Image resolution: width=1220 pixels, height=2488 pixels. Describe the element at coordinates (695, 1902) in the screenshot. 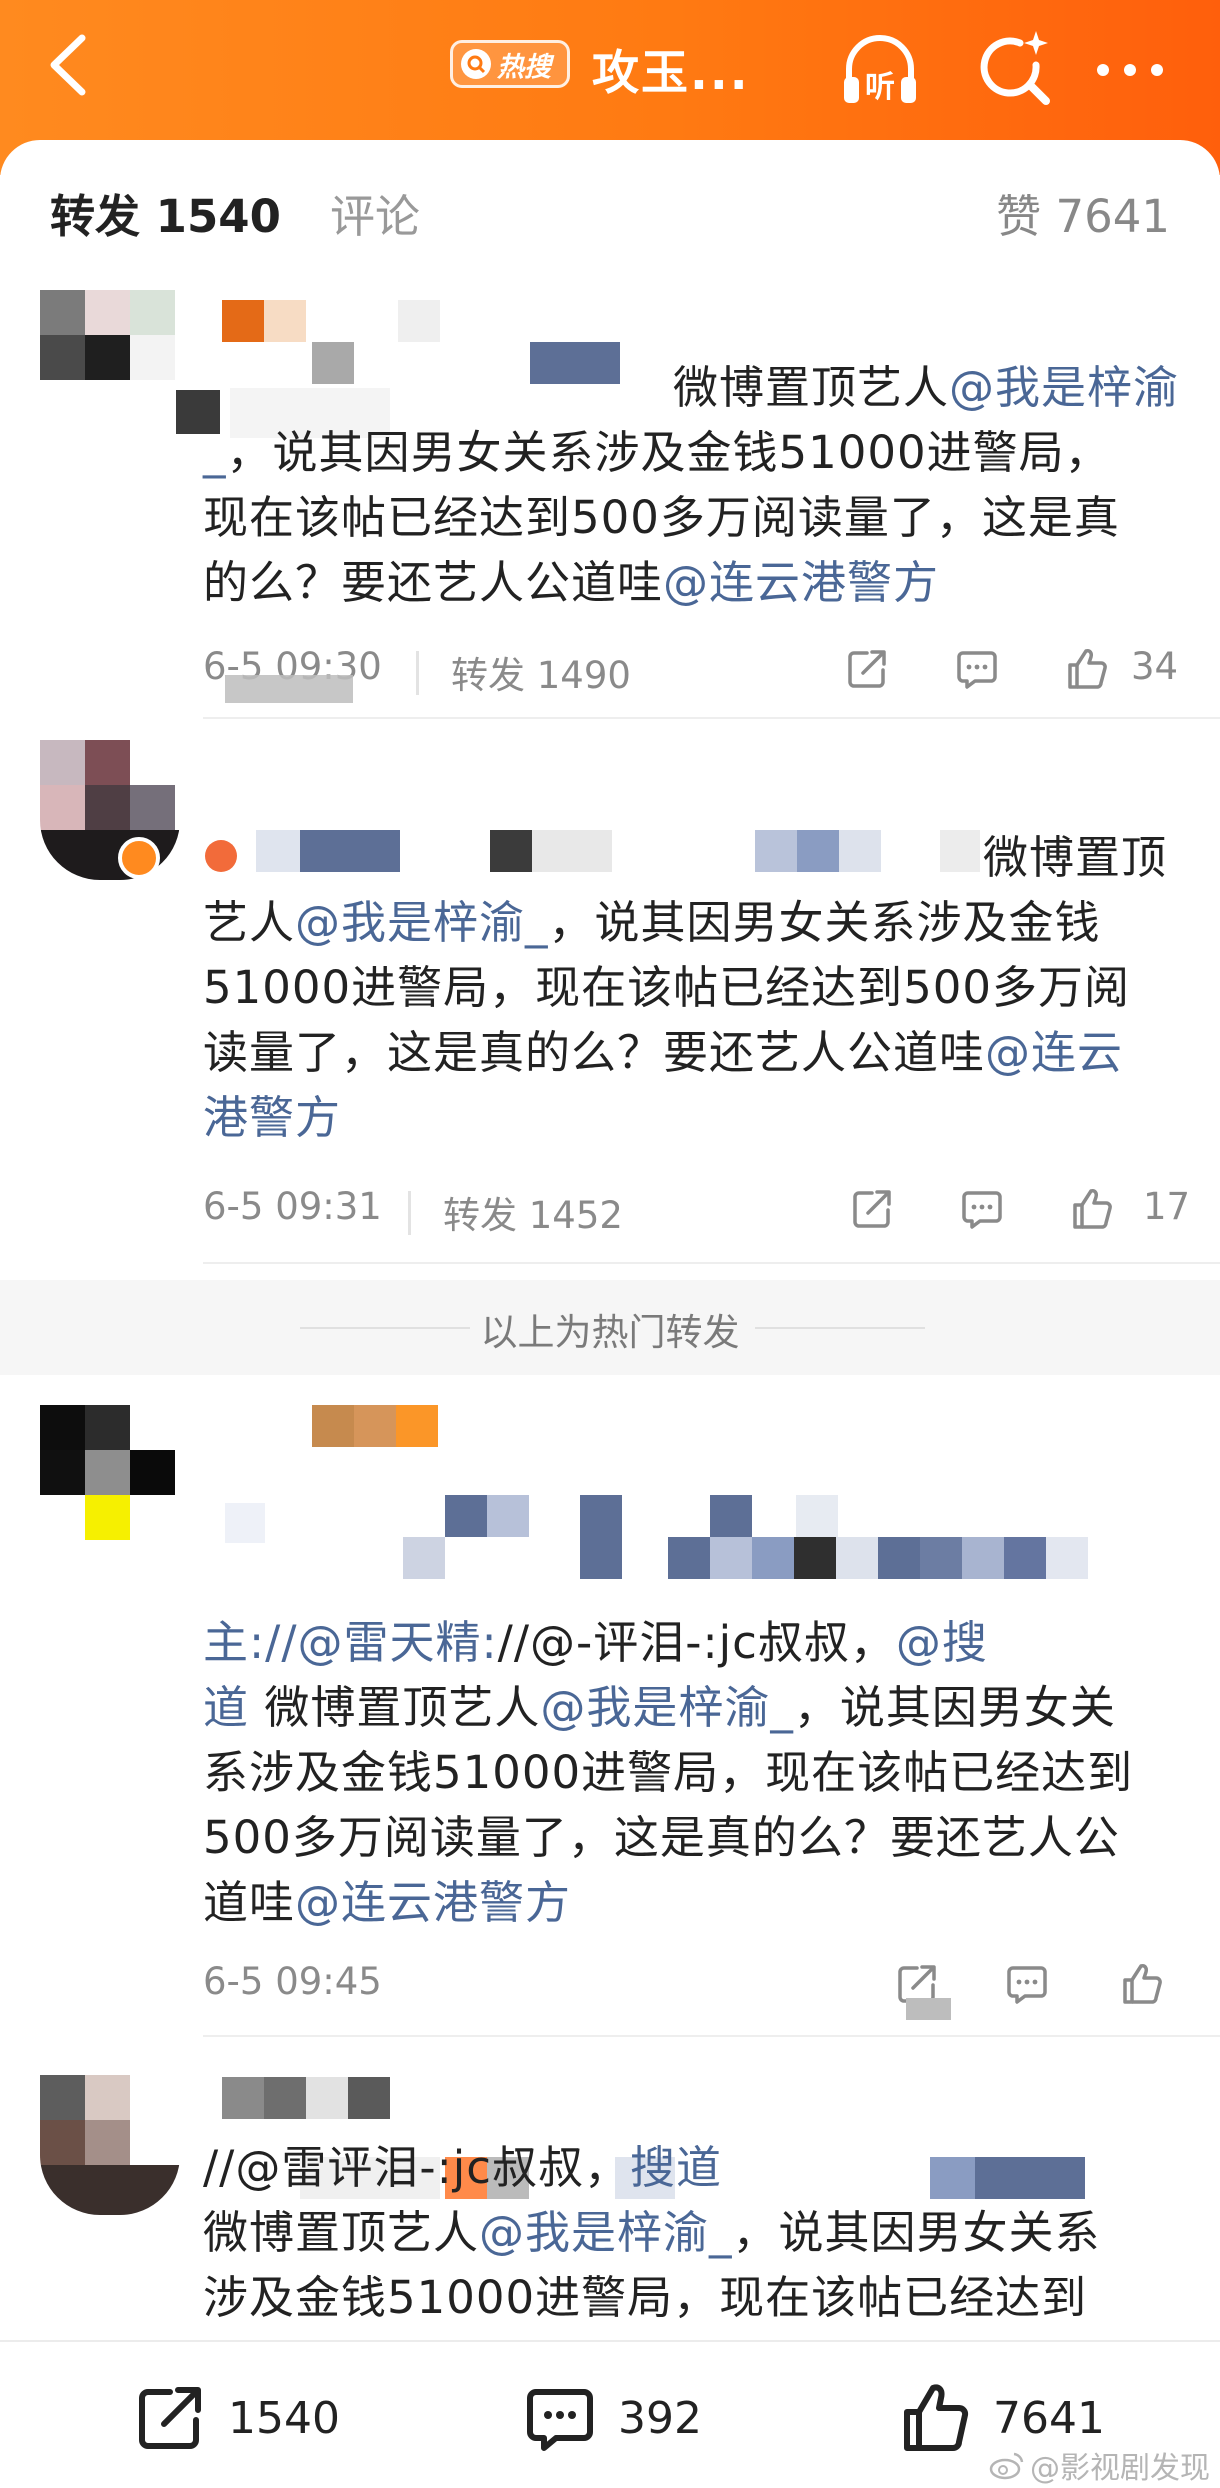

I see `text-line: 道哇@连云港警方` at that location.